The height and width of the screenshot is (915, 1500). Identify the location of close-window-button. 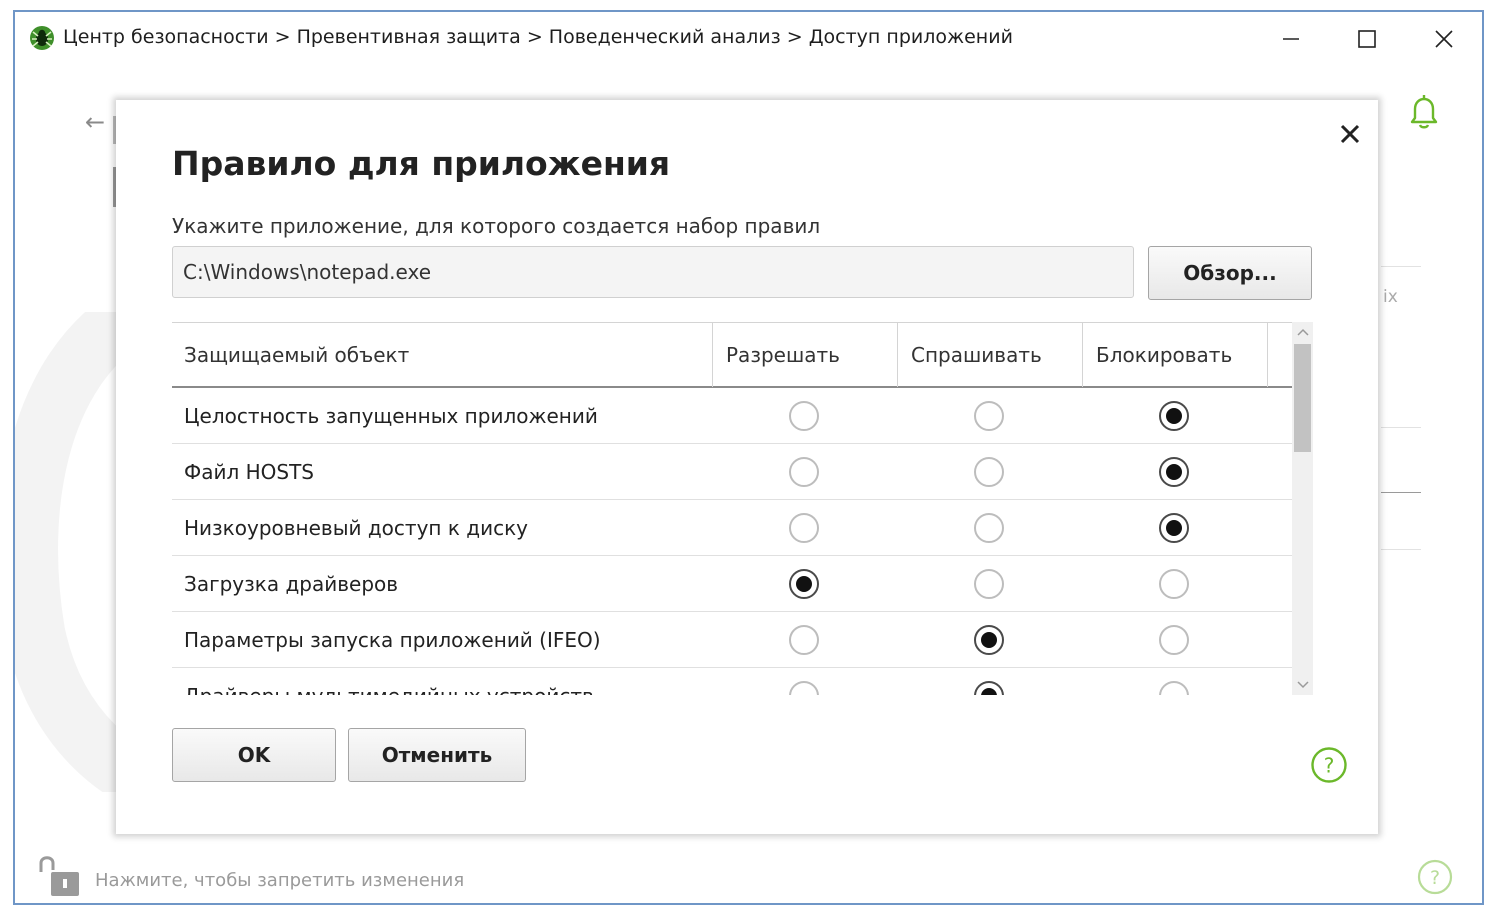
(1444, 39).